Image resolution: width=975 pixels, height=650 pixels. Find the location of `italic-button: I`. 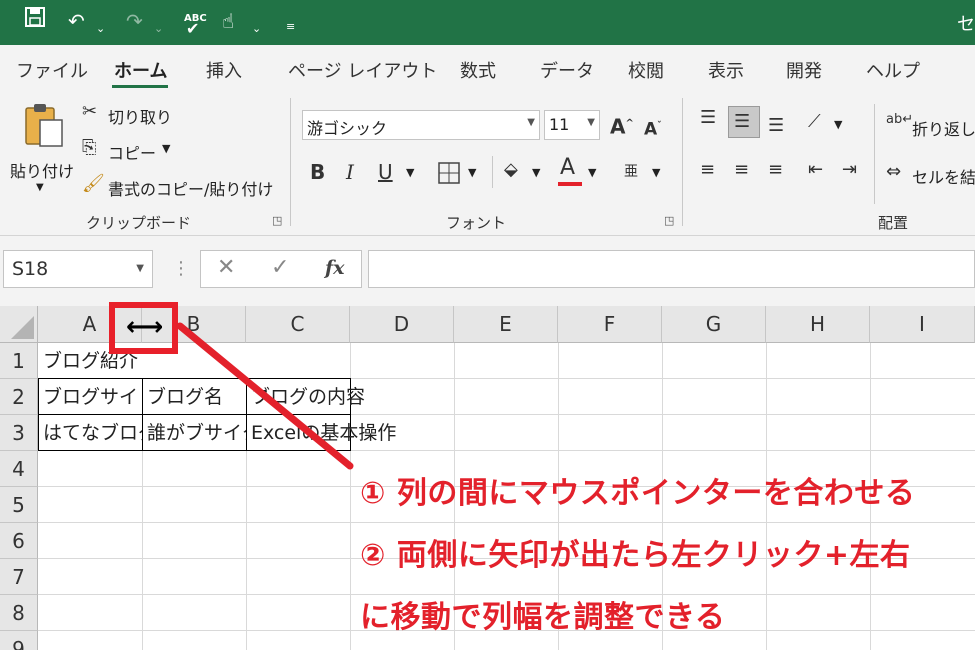

italic-button: I is located at coordinates (350, 172).